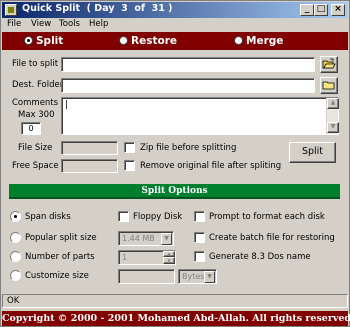  What do you see at coordinates (15, 216) in the screenshot?
I see `span-disks-radio` at bounding box center [15, 216].